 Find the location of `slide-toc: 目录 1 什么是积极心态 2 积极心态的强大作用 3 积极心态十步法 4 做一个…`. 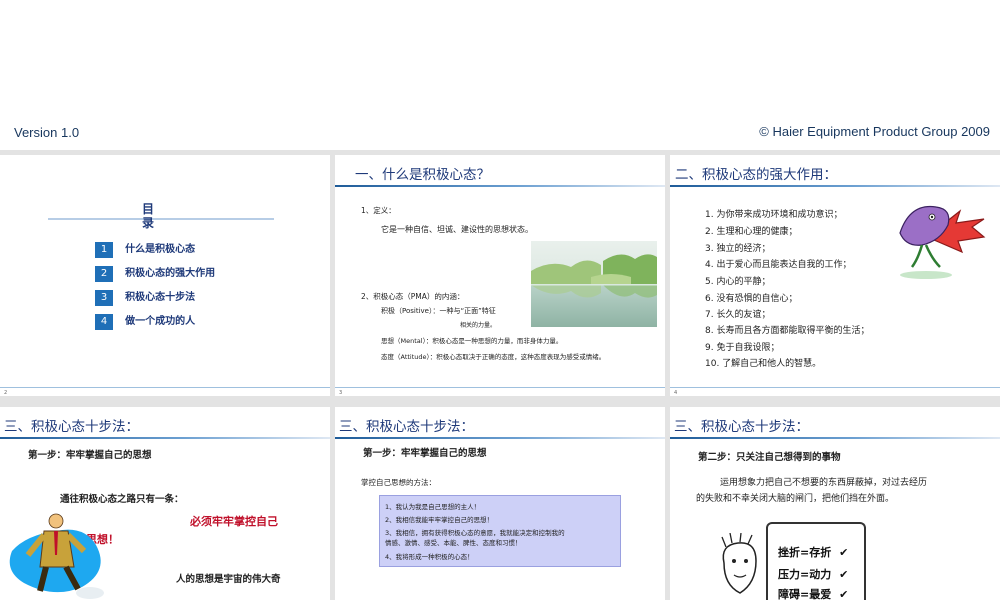

slide-toc: 目录 1 什么是积极心态 2 积极心态的强大作用 3 积极心态十步法 4 做一个… is located at coordinates (165, 275).